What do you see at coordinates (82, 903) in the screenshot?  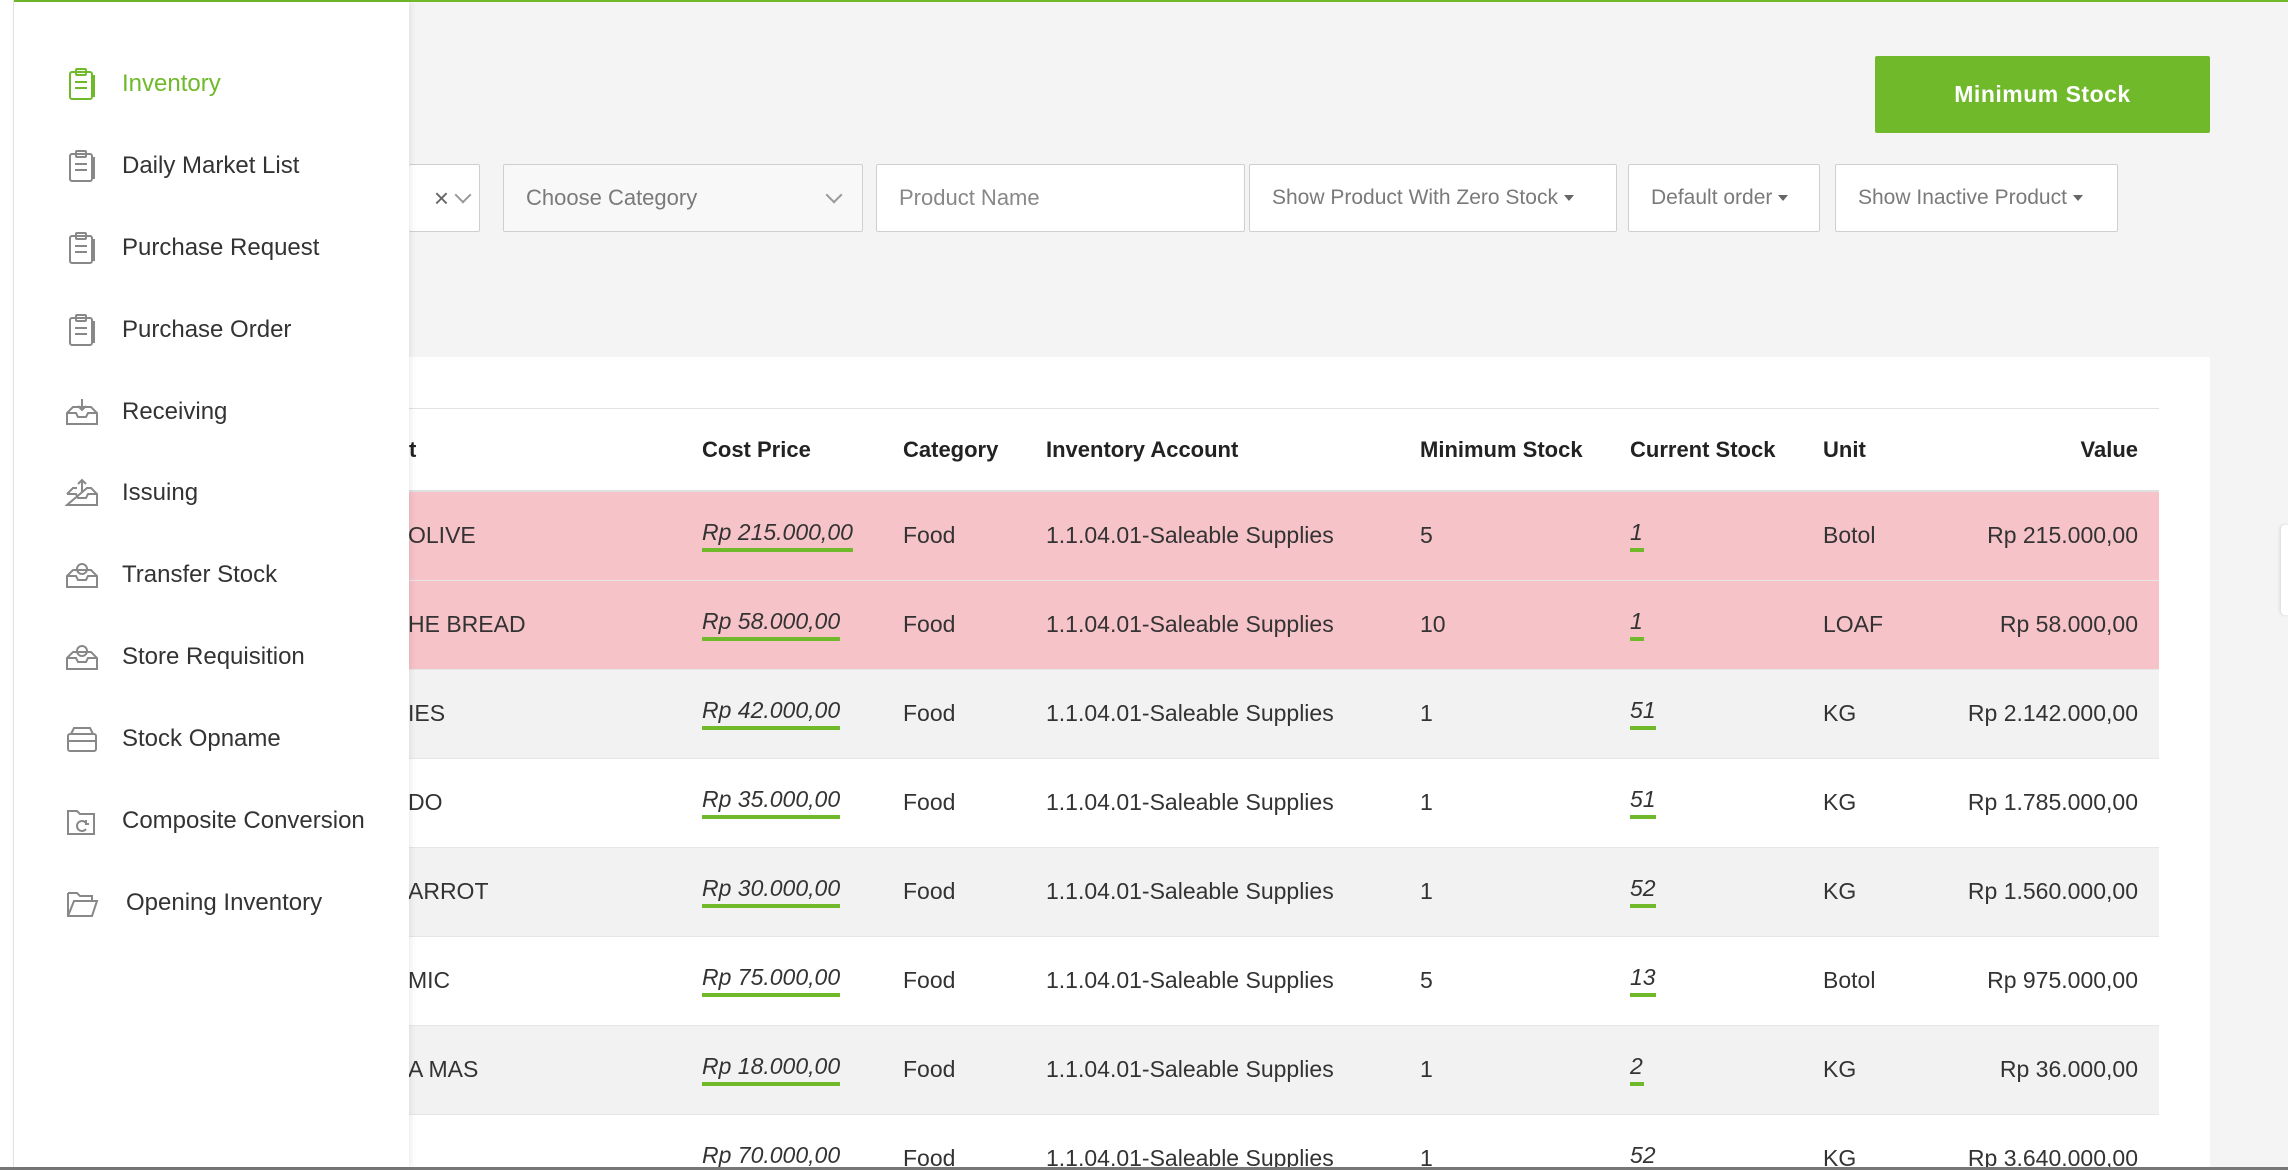 I see `folder-open-icon` at bounding box center [82, 903].